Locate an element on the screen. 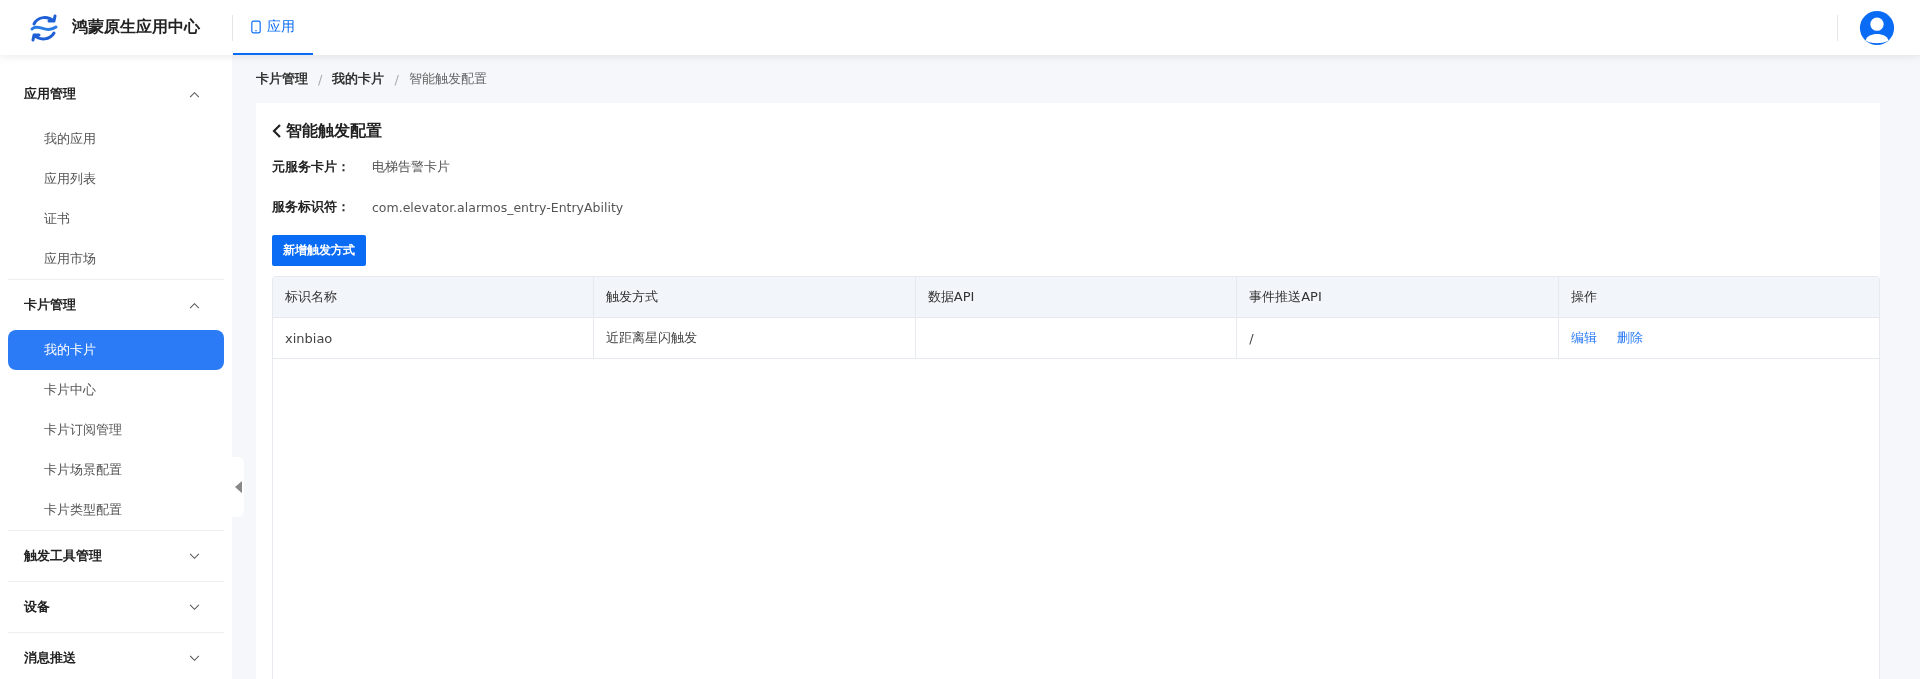 This screenshot has width=1920, height=679. table-cell: / is located at coordinates (1251, 338).